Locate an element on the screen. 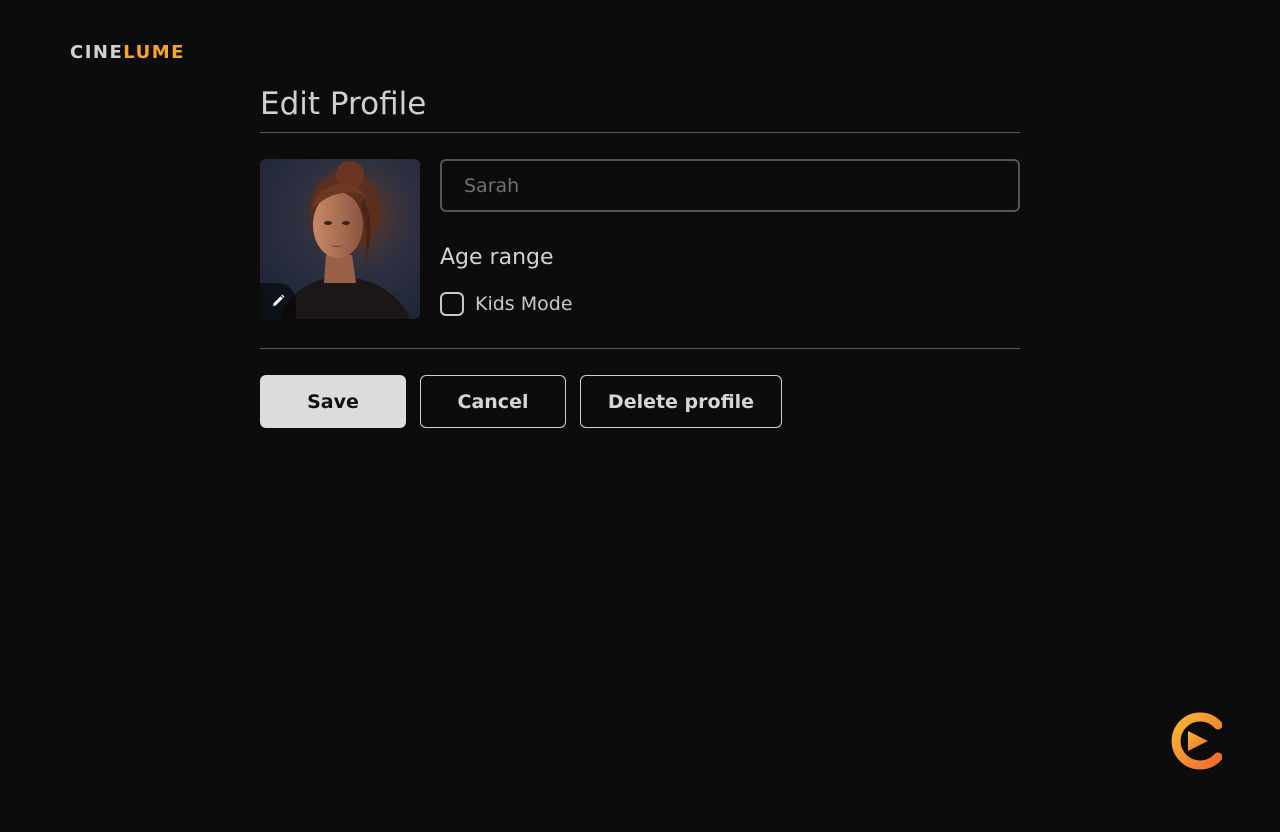 The height and width of the screenshot is (832, 1280). profile-avatar is located at coordinates (340, 239).